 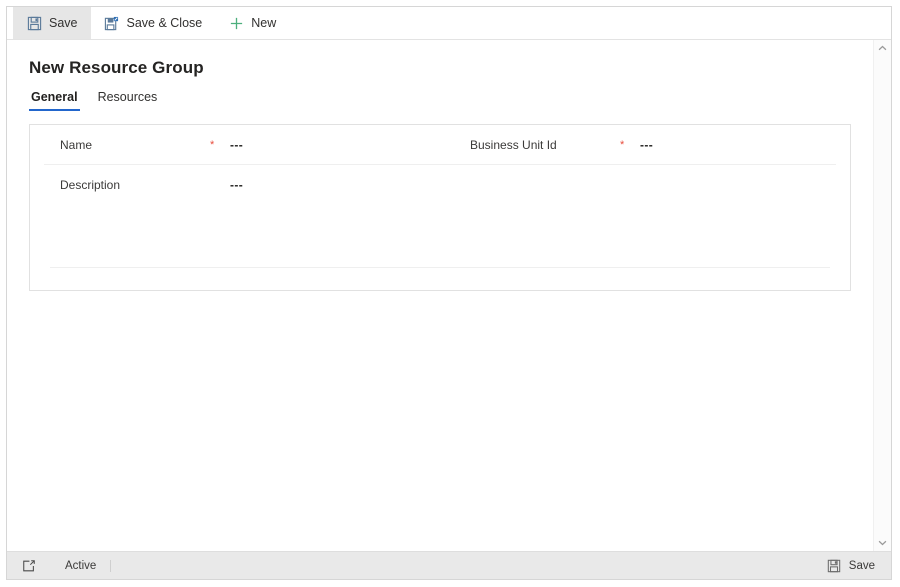 I want to click on save-and-close-button-label: Save & Close, so click(x=164, y=23).